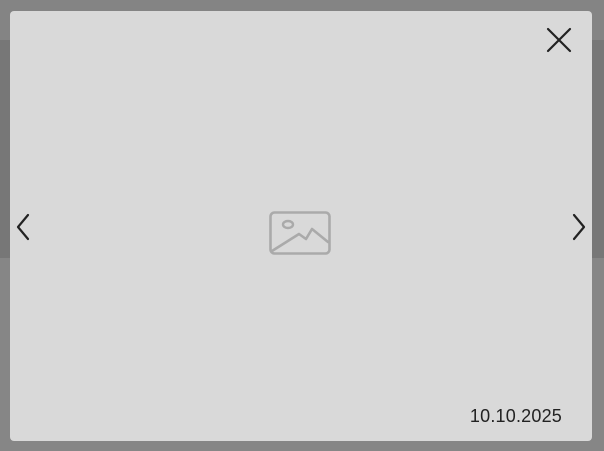 This screenshot has width=604, height=451. Describe the element at coordinates (515, 416) in the screenshot. I see `image-date: 10.10.2025` at that location.